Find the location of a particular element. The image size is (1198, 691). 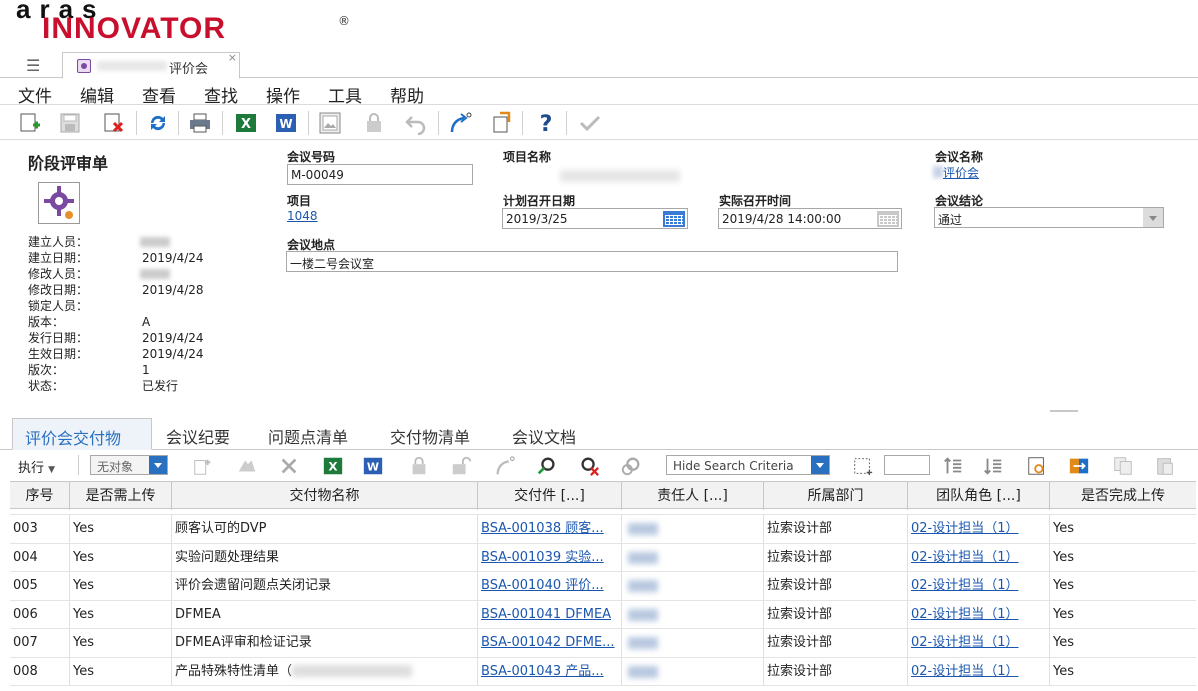

header-deliverable-name: 交付物名称 is located at coordinates (325, 496).